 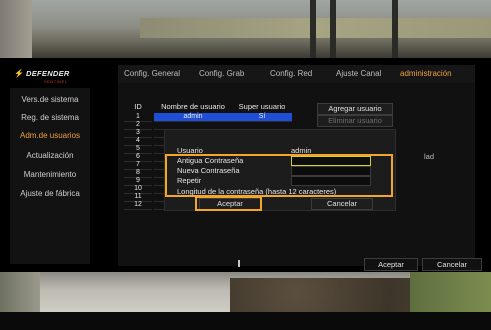 What do you see at coordinates (262, 106) in the screenshot?
I see `column-header-superuser: Super usuario` at bounding box center [262, 106].